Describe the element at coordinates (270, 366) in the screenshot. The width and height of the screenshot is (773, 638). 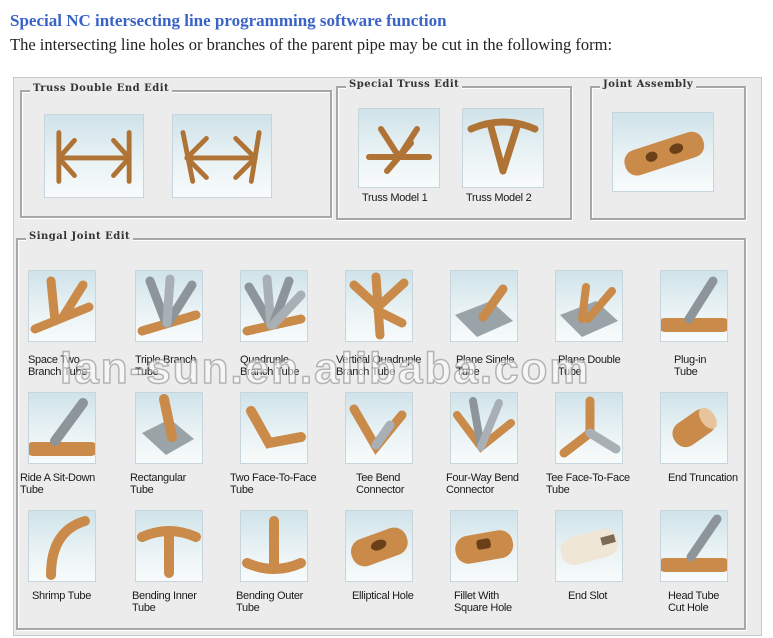
I see `joint-label-quadruple-branch: Quadruple Branch Tube` at that location.